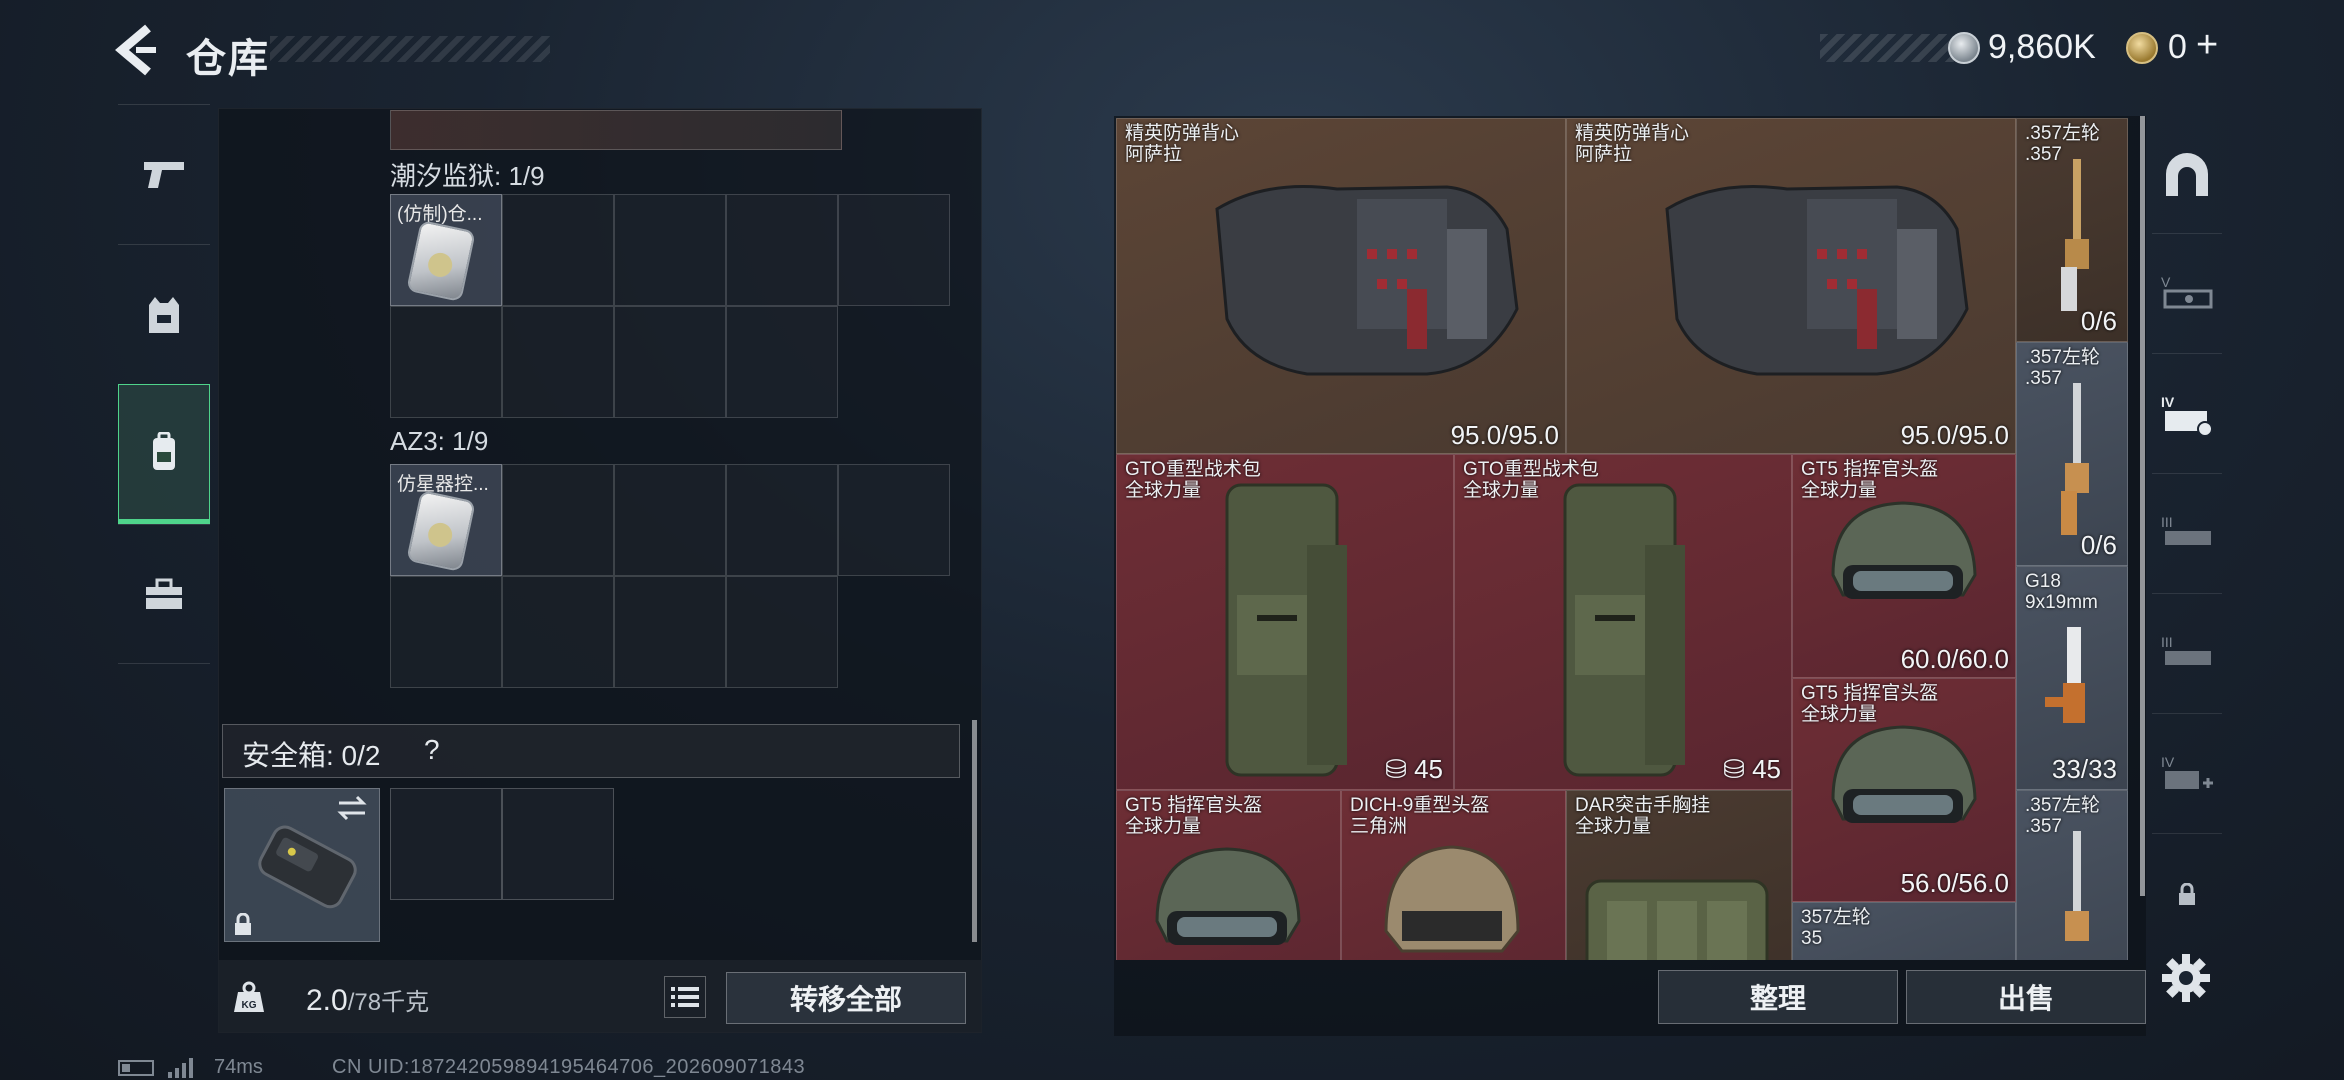 The height and width of the screenshot is (1080, 2344). Describe the element at coordinates (238, 1067) in the screenshot. I see `ping-readout: 74ms` at that location.